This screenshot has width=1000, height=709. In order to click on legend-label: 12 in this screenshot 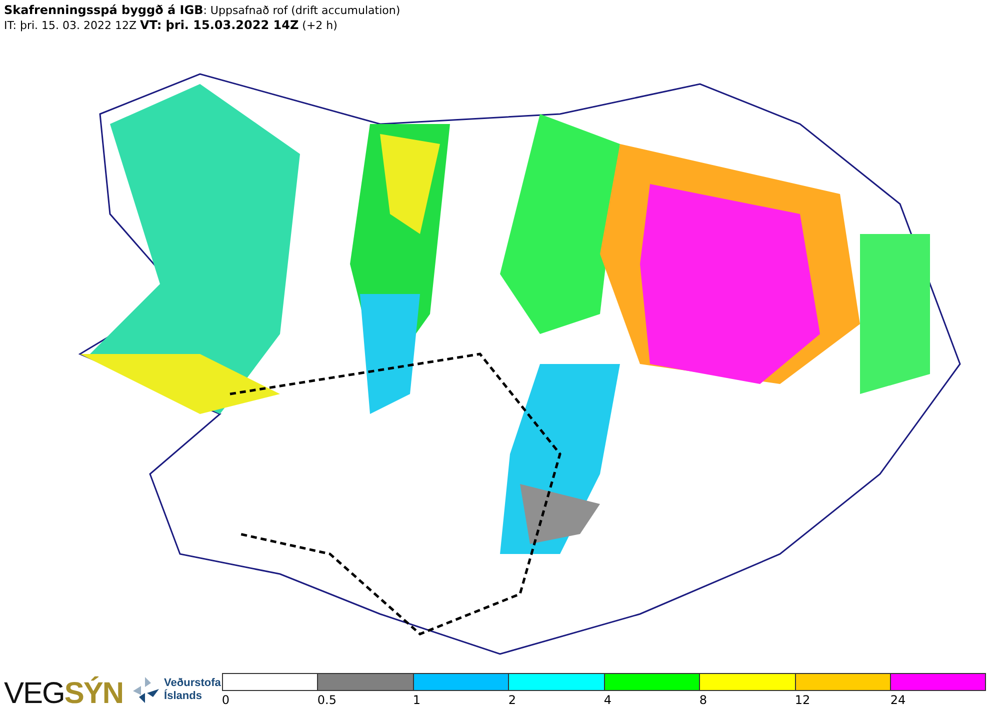, I will do `click(802, 700)`.